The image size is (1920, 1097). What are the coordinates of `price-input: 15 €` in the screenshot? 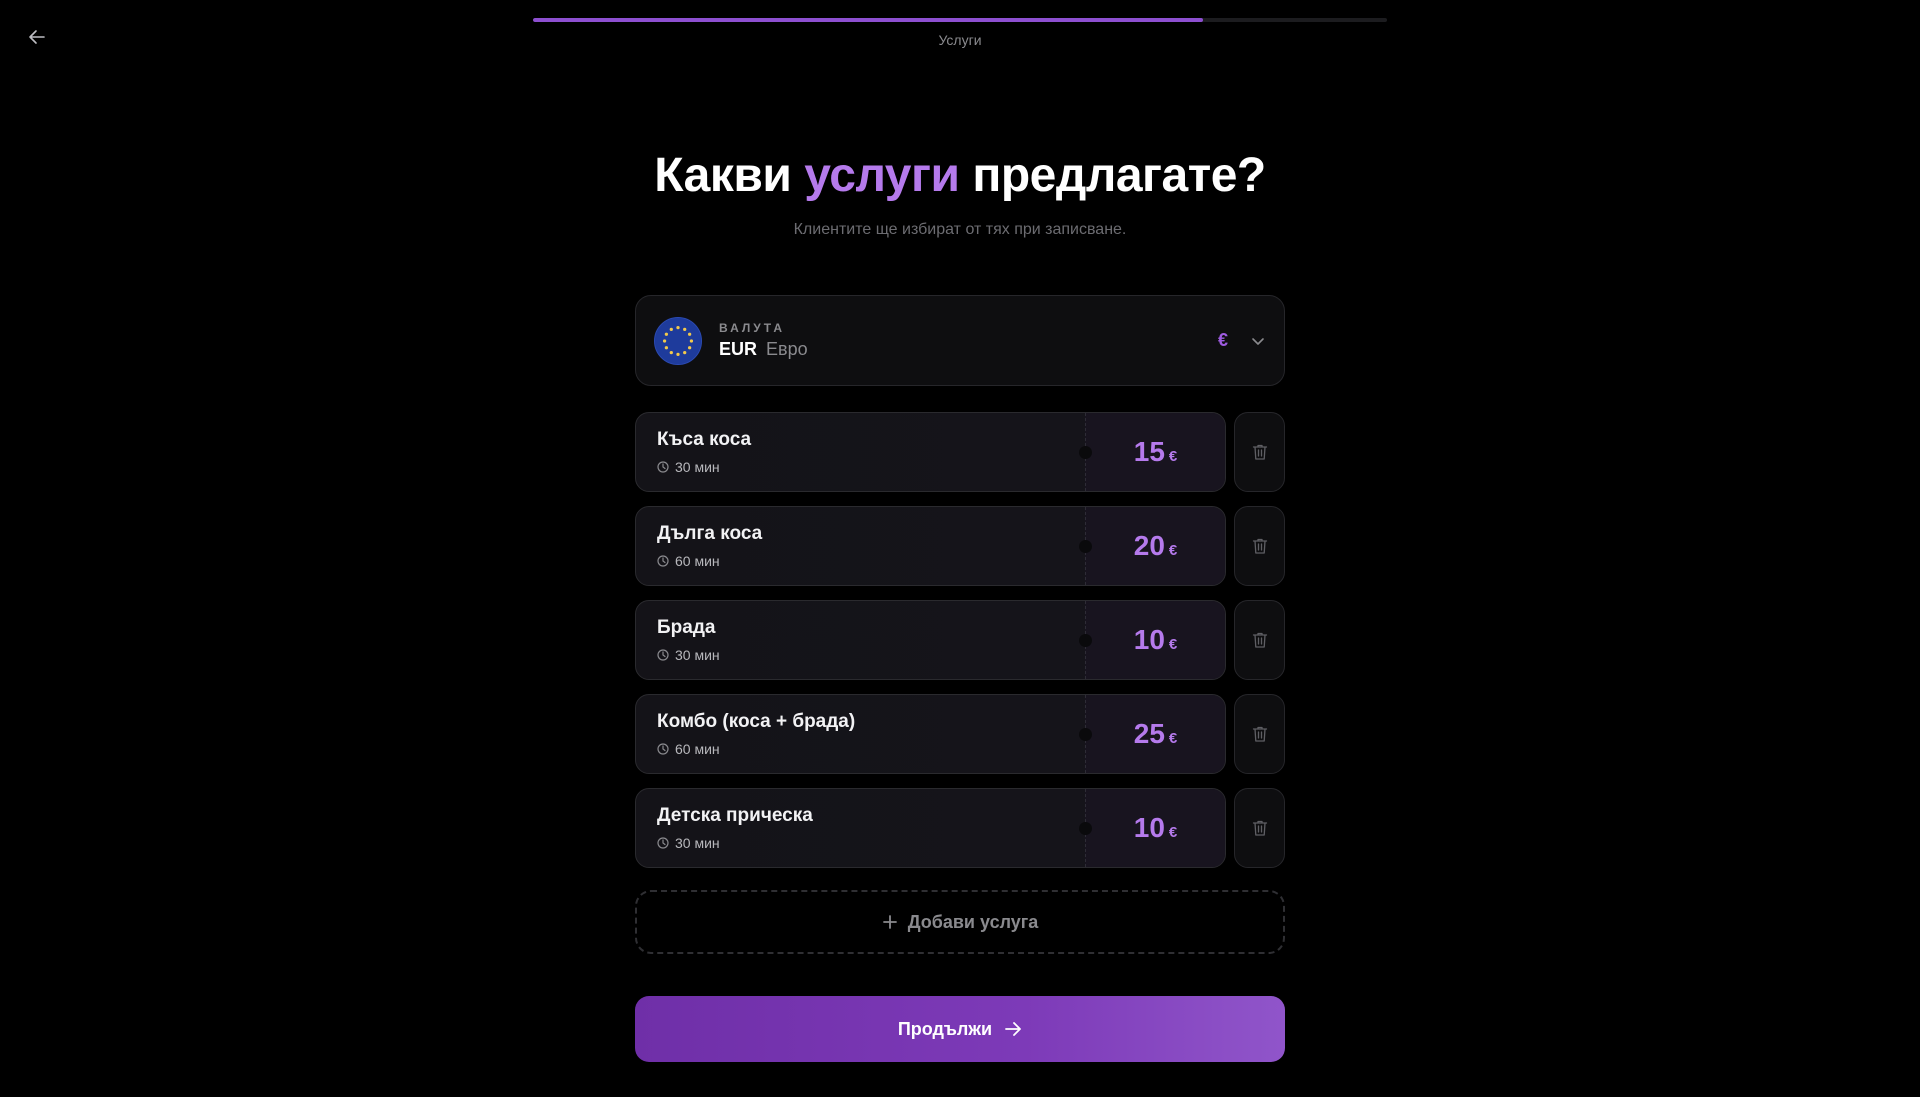 It's located at (1152, 452).